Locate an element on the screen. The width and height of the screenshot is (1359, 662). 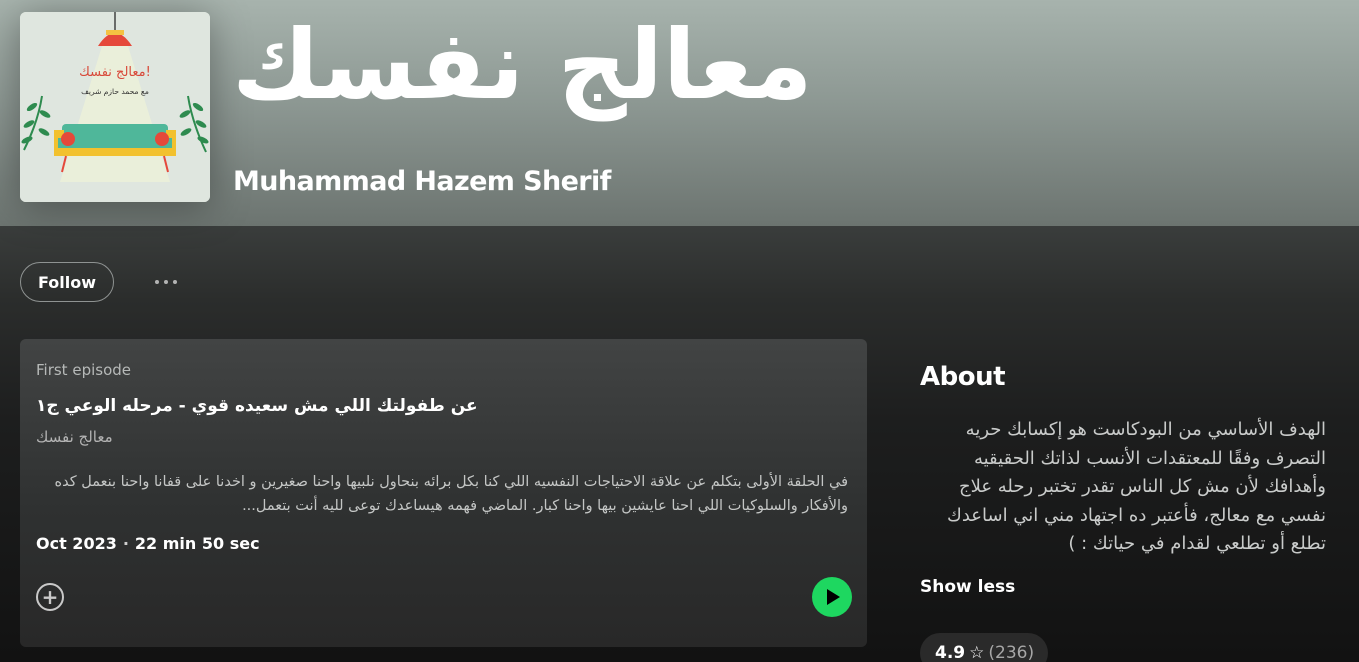
podcast-cover-art: معالج نفسك! مع محمد حازم شريف is located at coordinates (115, 107).